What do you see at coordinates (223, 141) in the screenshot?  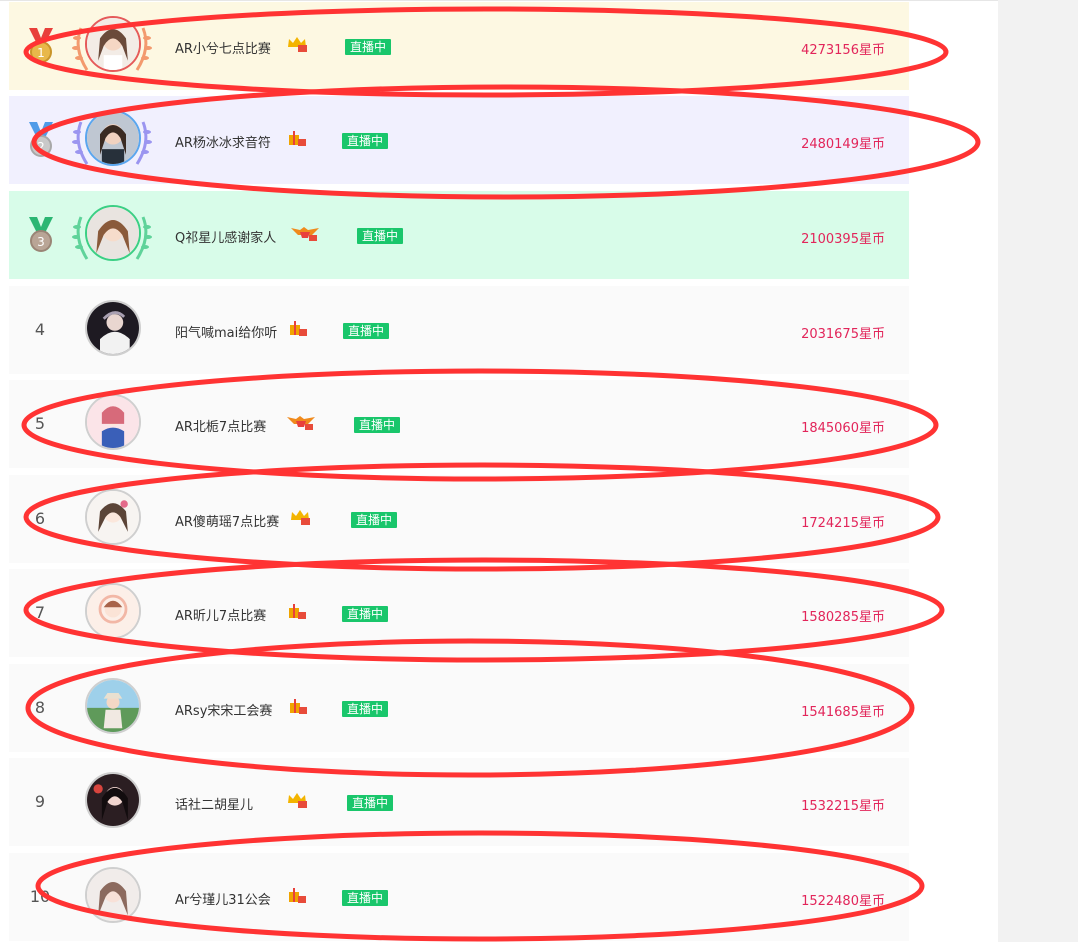 I see `streamer-name: AR杨冰冰求音符` at bounding box center [223, 141].